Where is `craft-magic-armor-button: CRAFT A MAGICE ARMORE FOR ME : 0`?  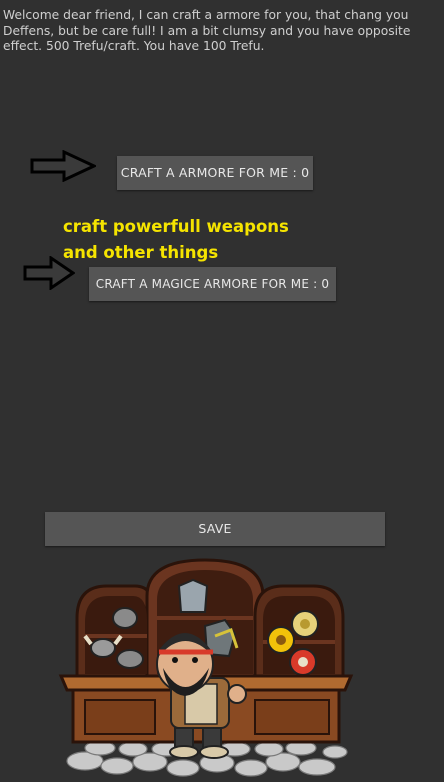
craft-magic-armor-button: CRAFT A MAGICE ARMORE FOR ME : 0 is located at coordinates (212, 284).